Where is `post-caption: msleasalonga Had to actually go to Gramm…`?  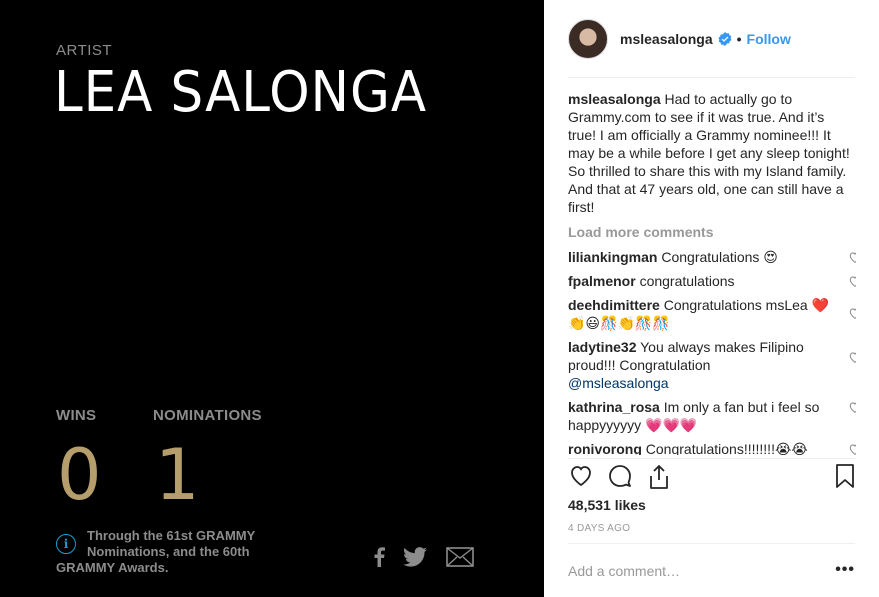 post-caption: msleasalonga Had to actually go to Gramm… is located at coordinates (712, 153).